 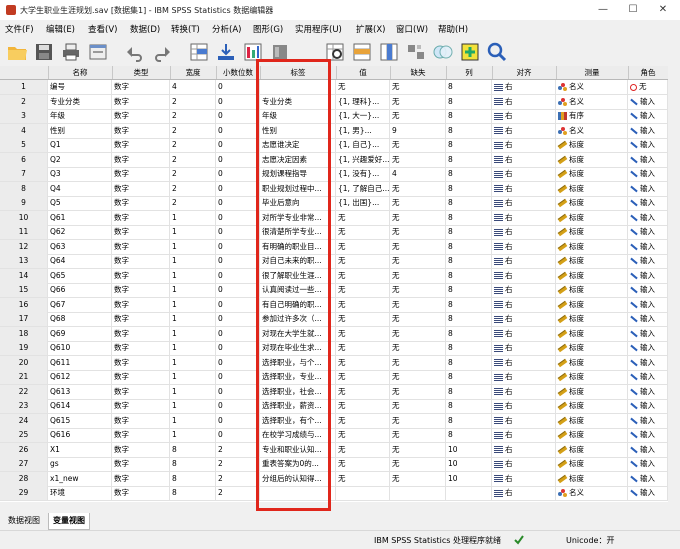 I want to click on select-cases-icon, so click(x=470, y=52).